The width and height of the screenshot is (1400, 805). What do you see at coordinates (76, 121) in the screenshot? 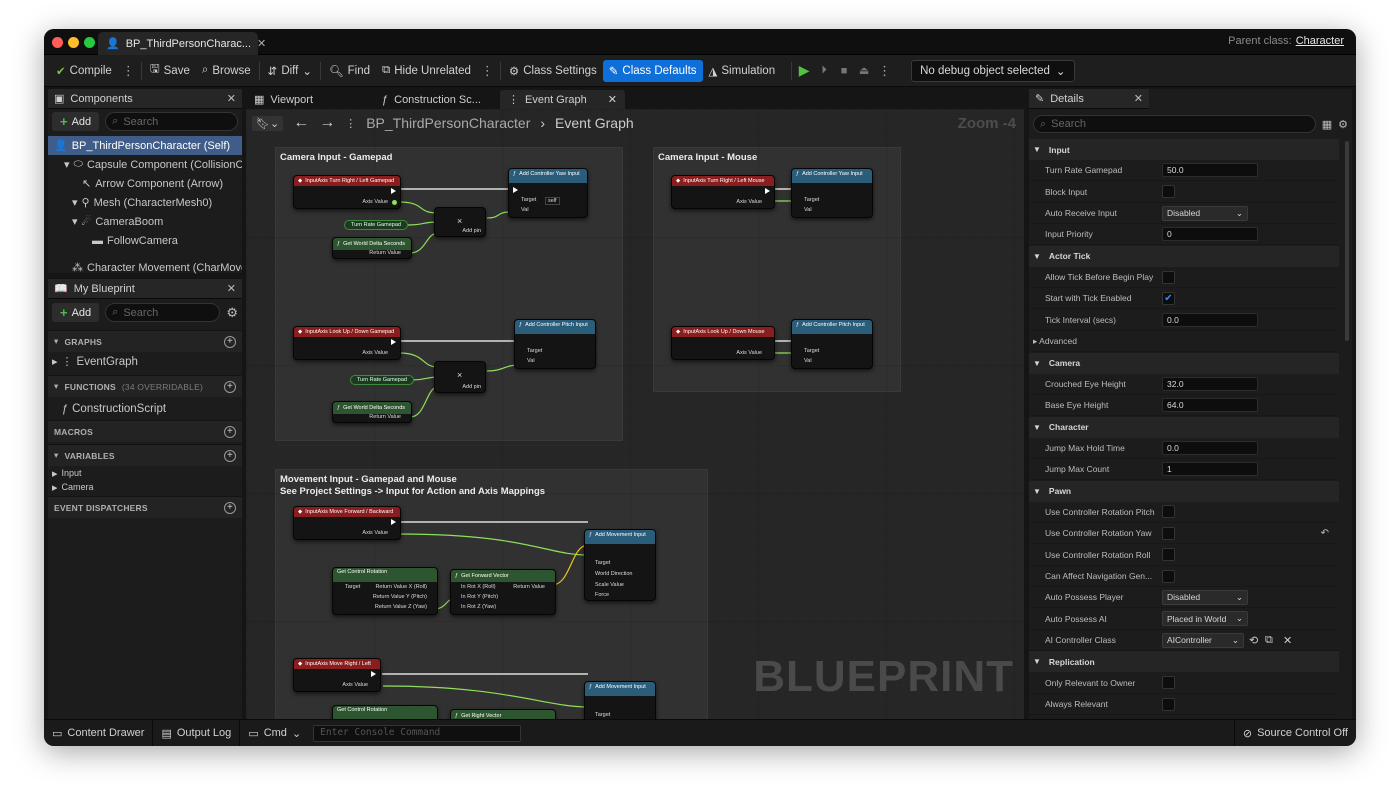
I see `add-component-button: + Add` at bounding box center [76, 121].